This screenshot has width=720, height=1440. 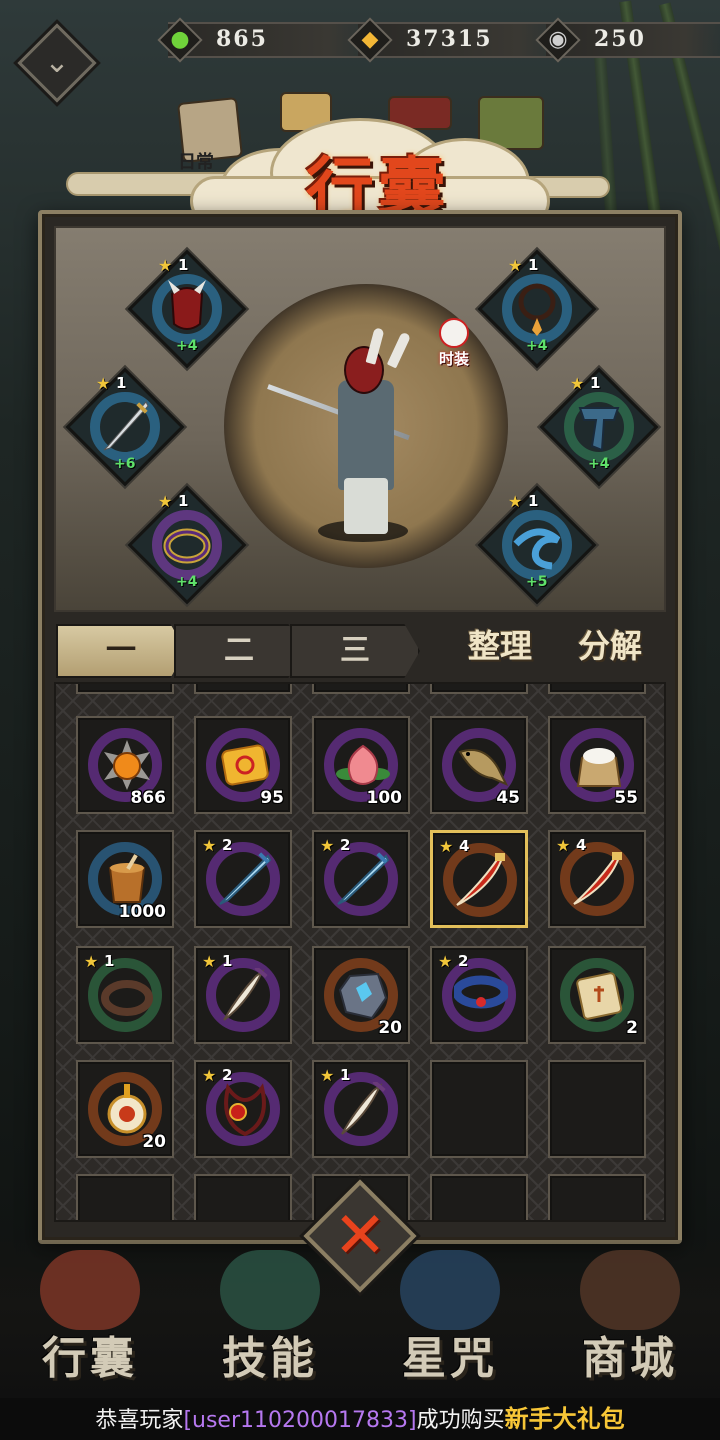 I want to click on inventory-slot: 95, so click(x=243, y=765).